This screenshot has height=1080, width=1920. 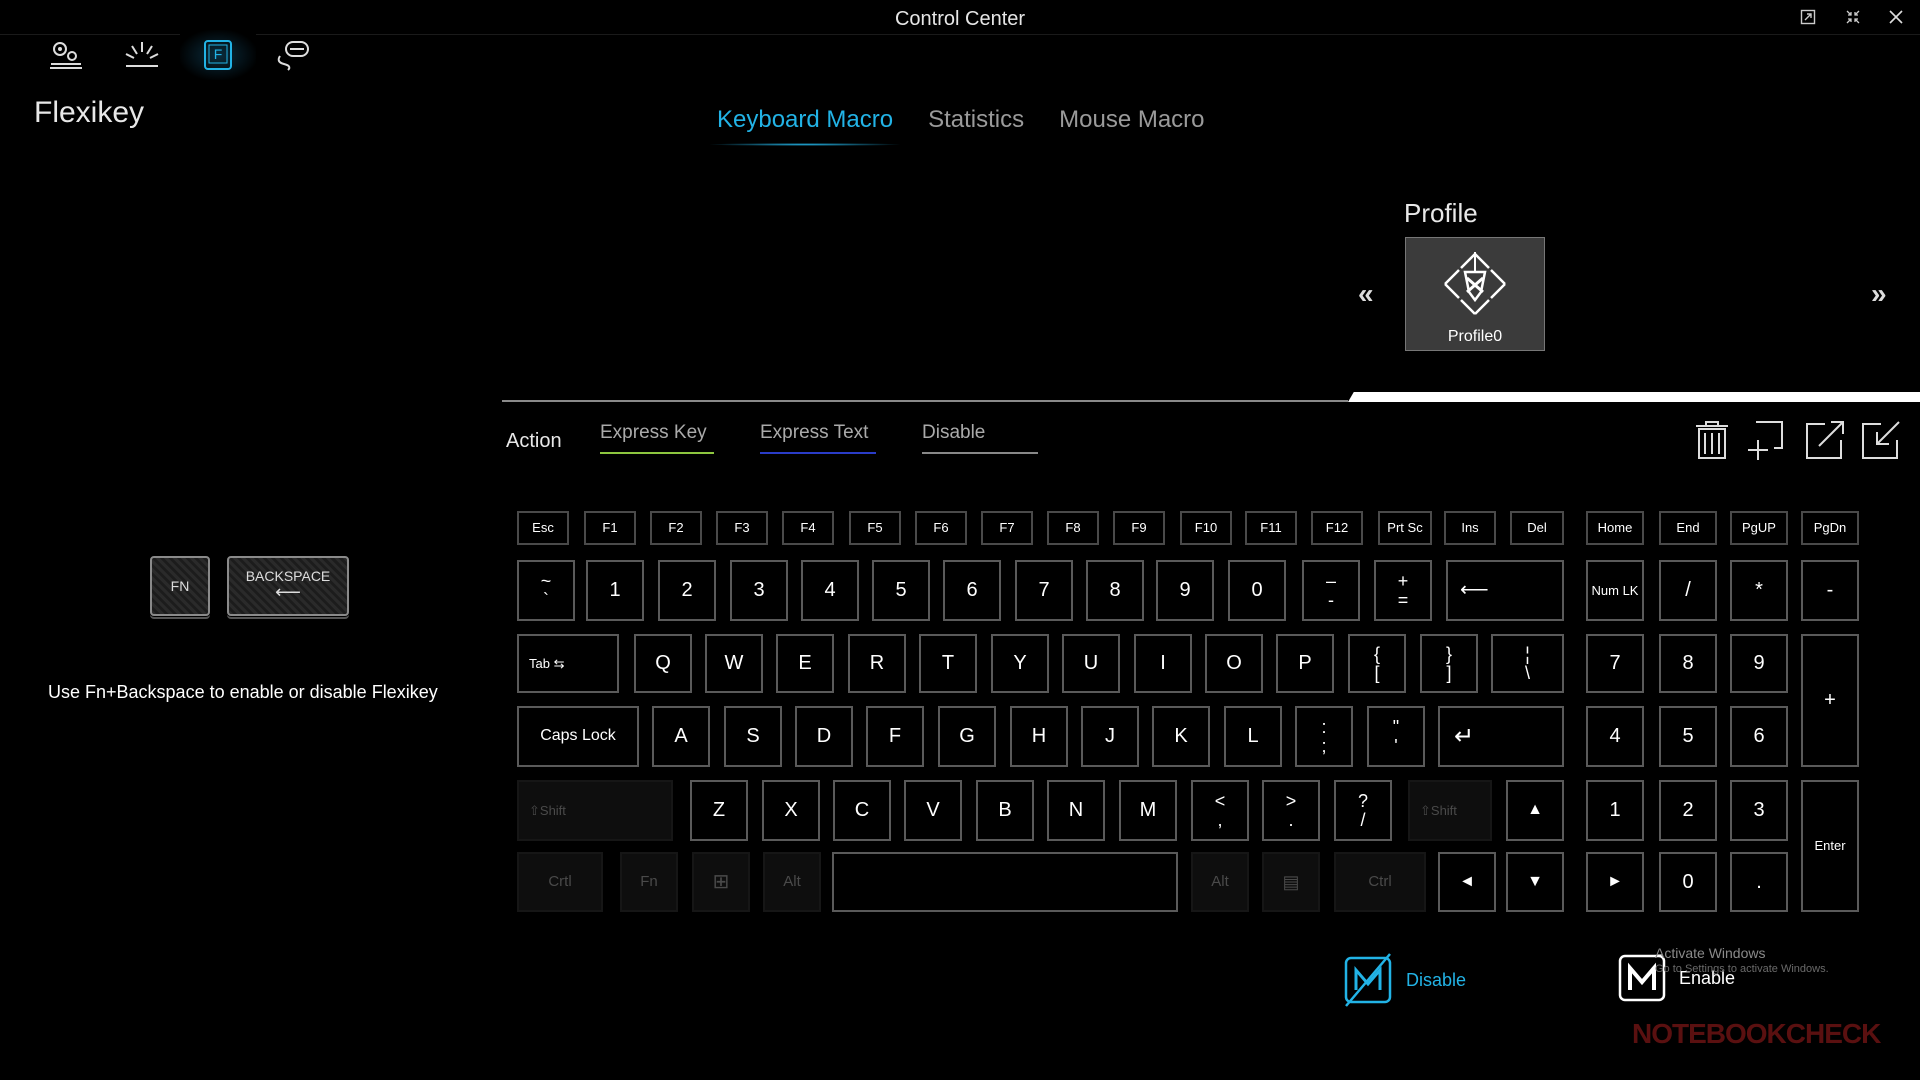 What do you see at coordinates (753, 736) in the screenshot?
I see `key-s: S` at bounding box center [753, 736].